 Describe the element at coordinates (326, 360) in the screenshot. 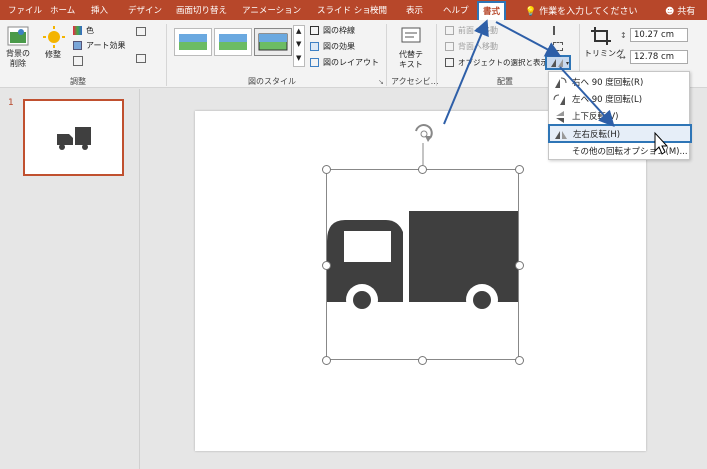

I see `resize-handle-sw` at that location.